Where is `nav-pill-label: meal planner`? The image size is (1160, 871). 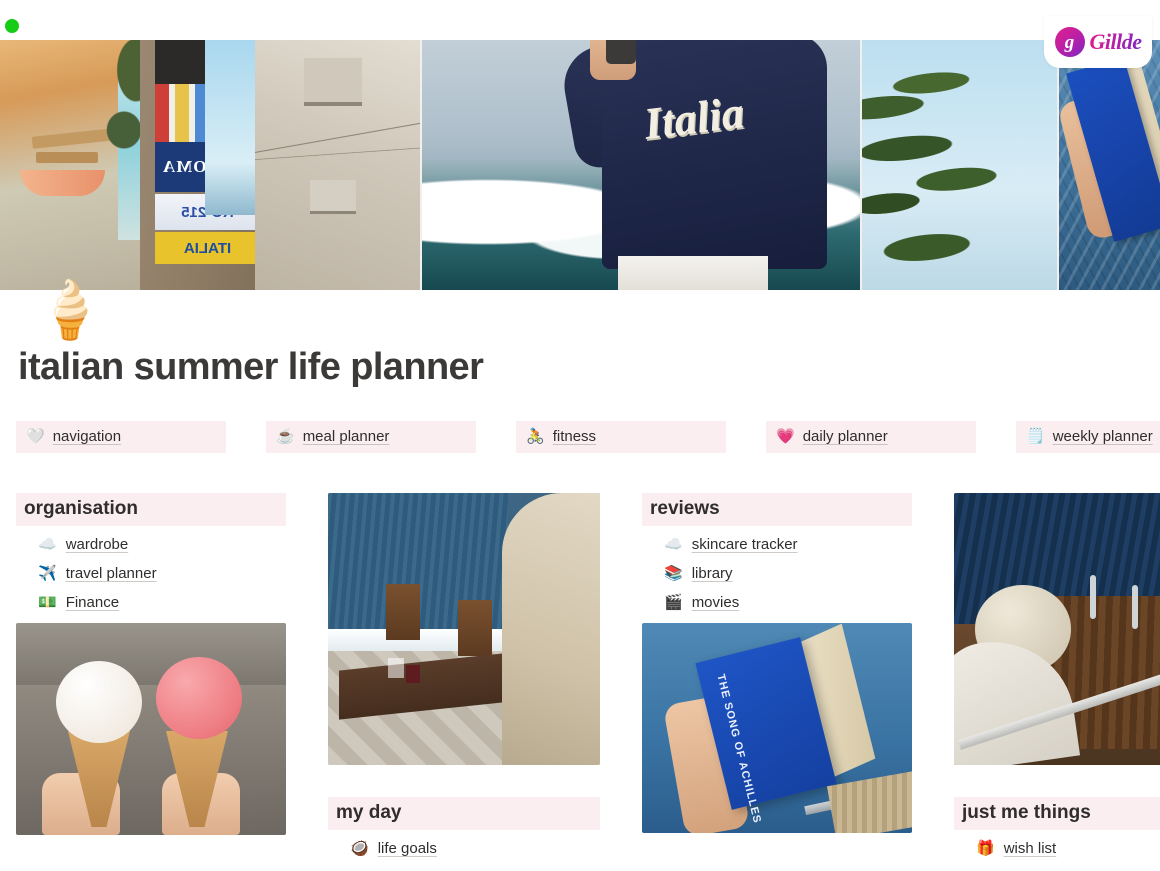 nav-pill-label: meal planner is located at coordinates (346, 436).